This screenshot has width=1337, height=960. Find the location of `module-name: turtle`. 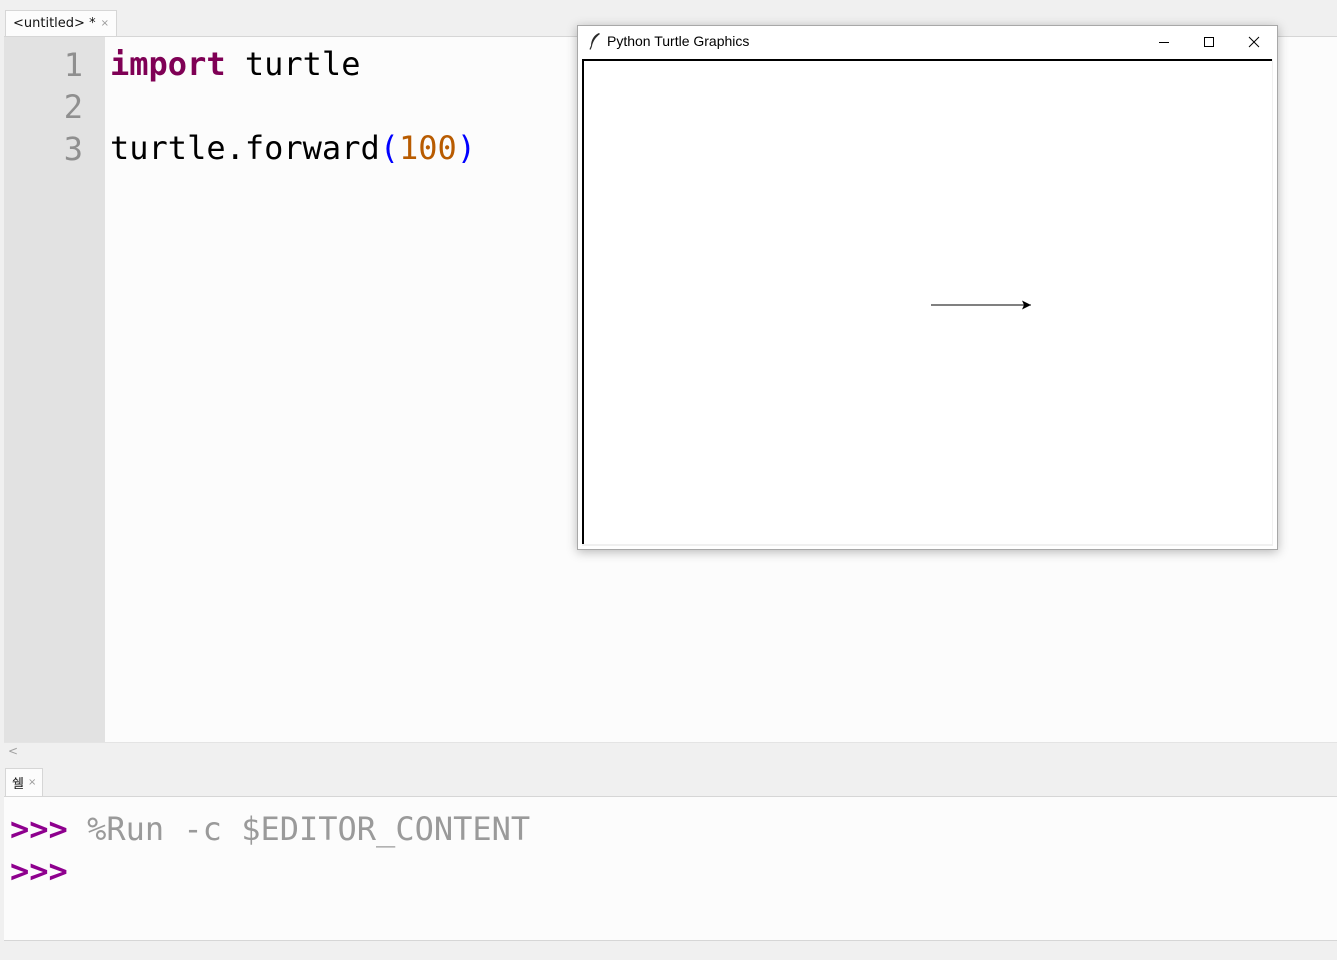

module-name: turtle is located at coordinates (293, 64).